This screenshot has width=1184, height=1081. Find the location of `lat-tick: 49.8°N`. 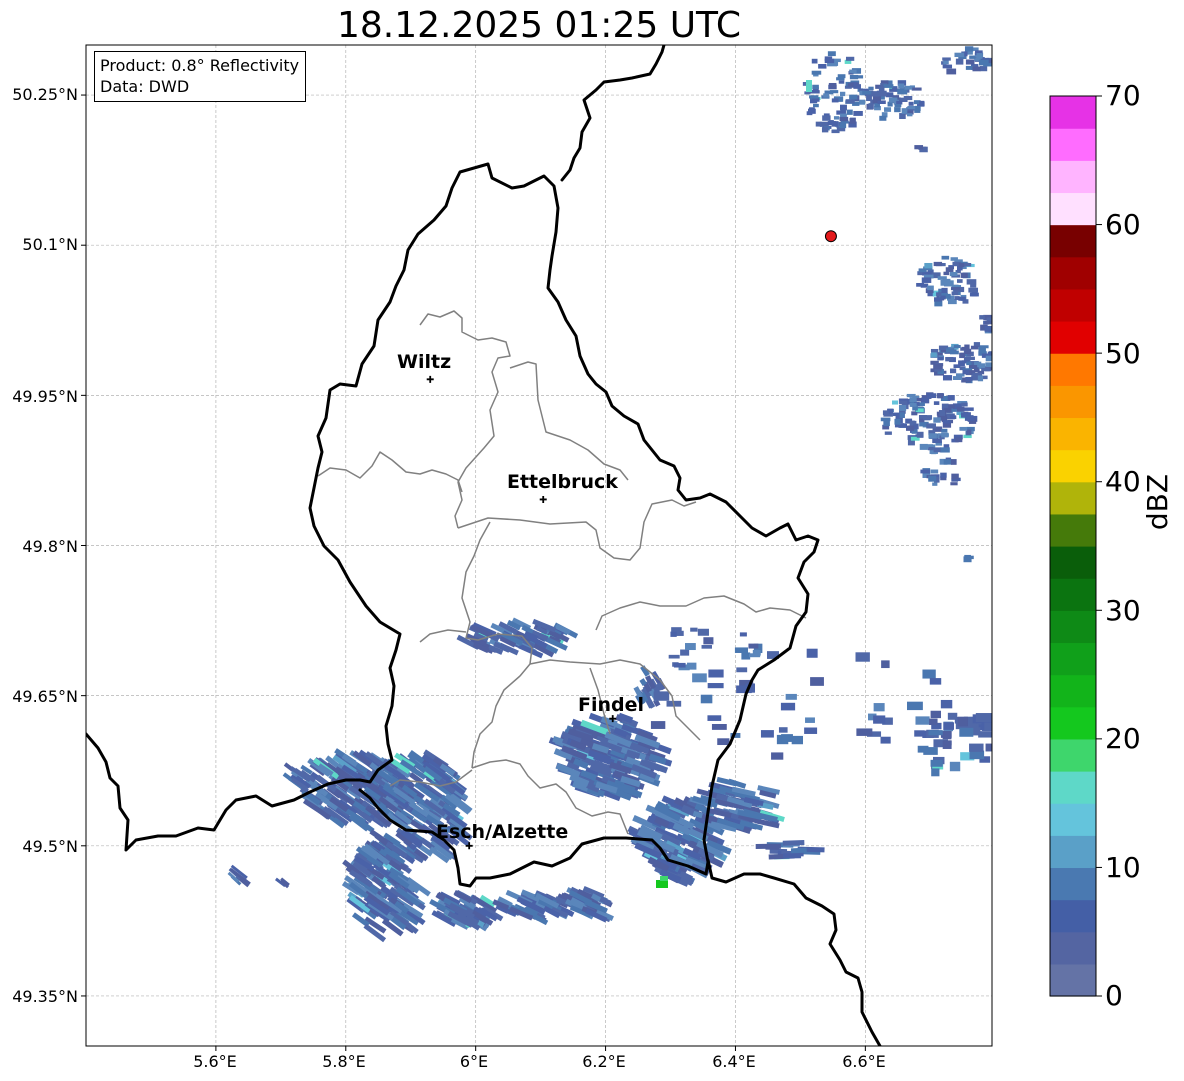

lat-tick: 49.8°N is located at coordinates (50, 546).